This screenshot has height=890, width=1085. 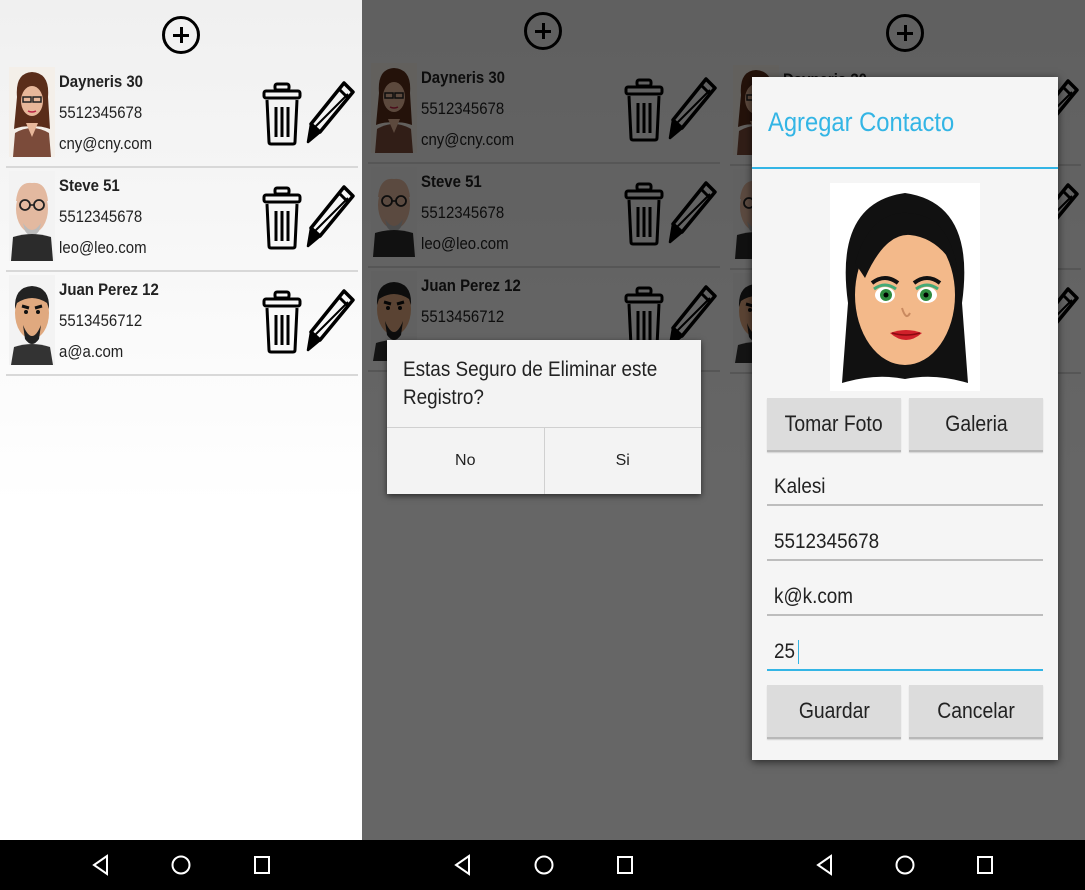 I want to click on age-field: 25, so click(x=905, y=653).